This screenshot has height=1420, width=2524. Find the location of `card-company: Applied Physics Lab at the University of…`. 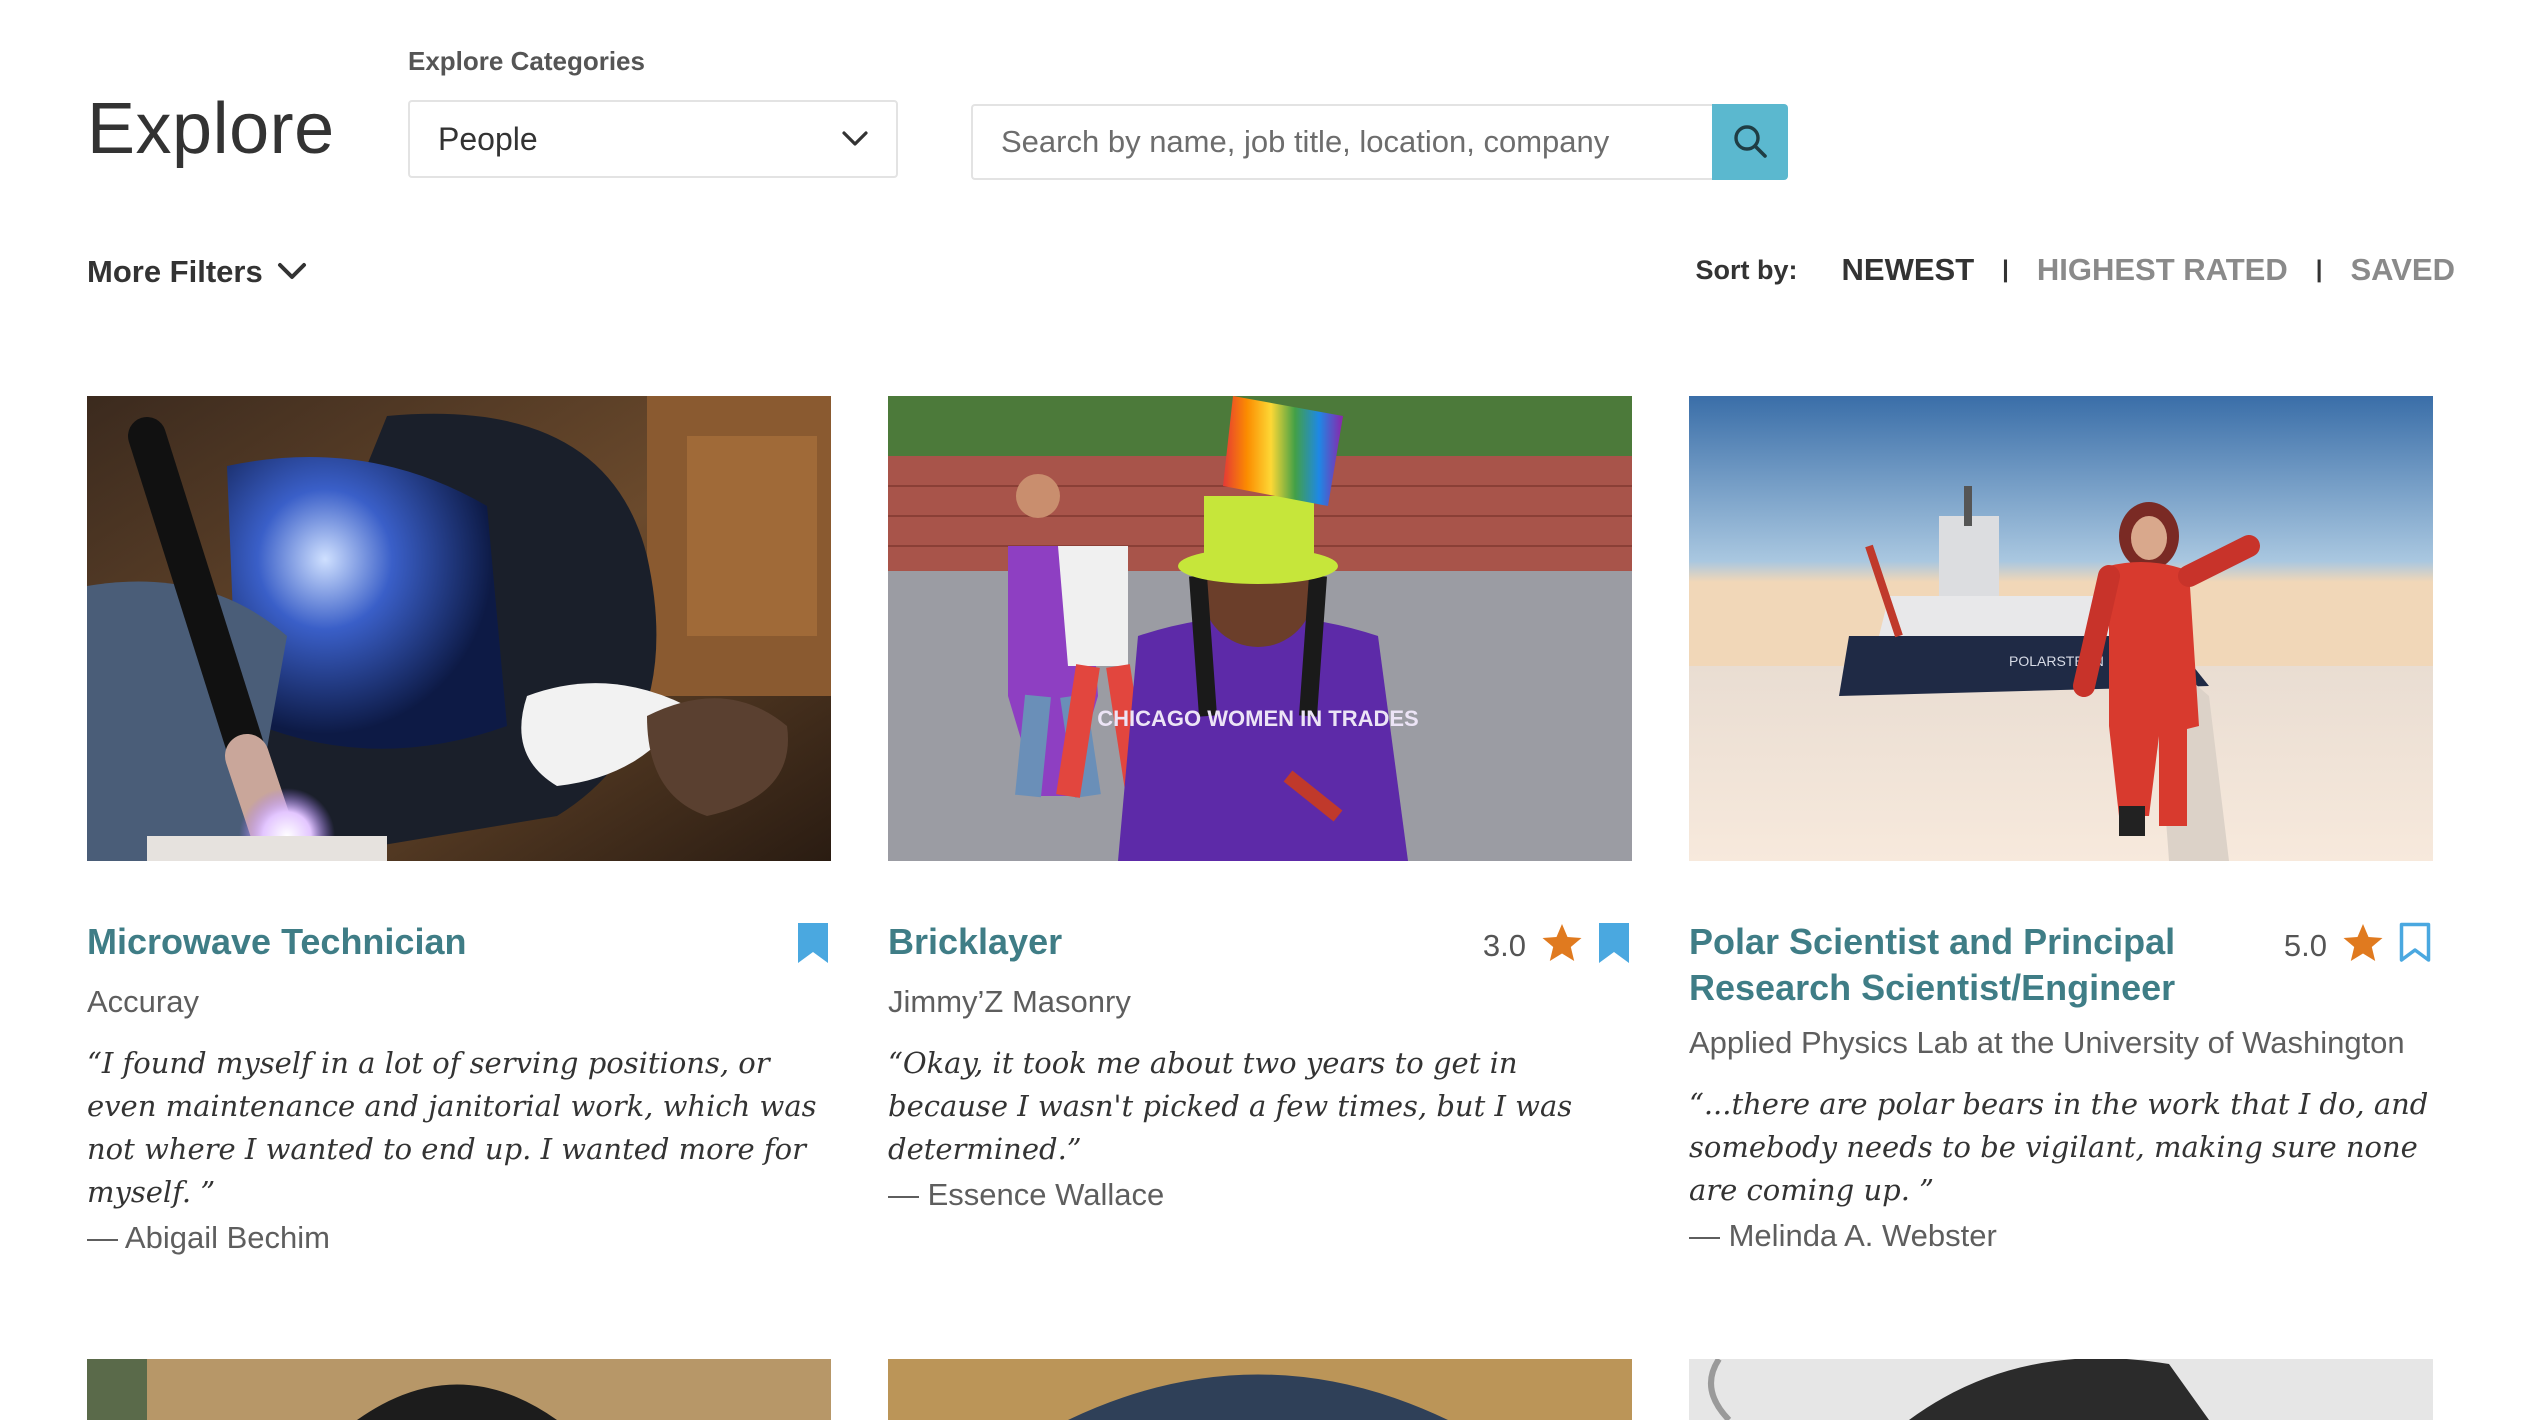

card-company: Applied Physics Lab at the University of… is located at coordinates (2047, 1042).